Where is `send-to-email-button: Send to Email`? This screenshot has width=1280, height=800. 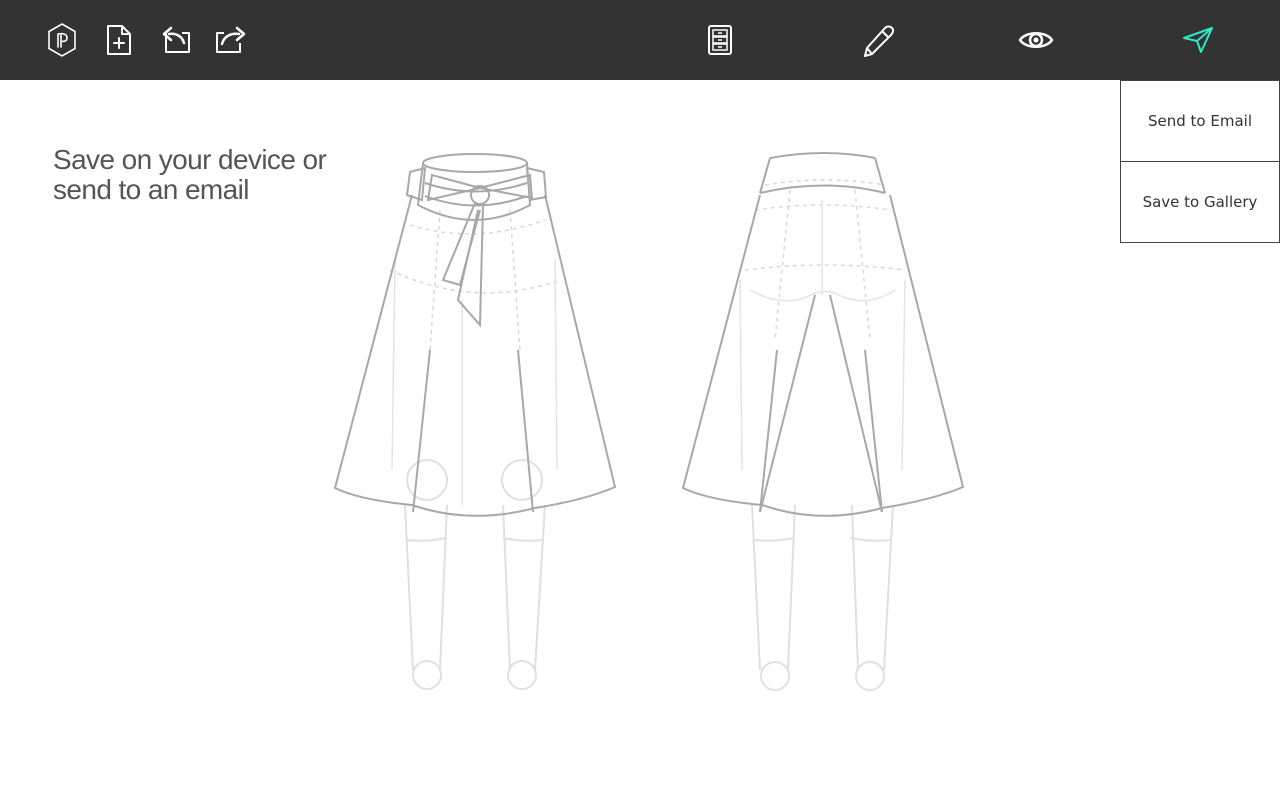 send-to-email-button: Send to Email is located at coordinates (1200, 121).